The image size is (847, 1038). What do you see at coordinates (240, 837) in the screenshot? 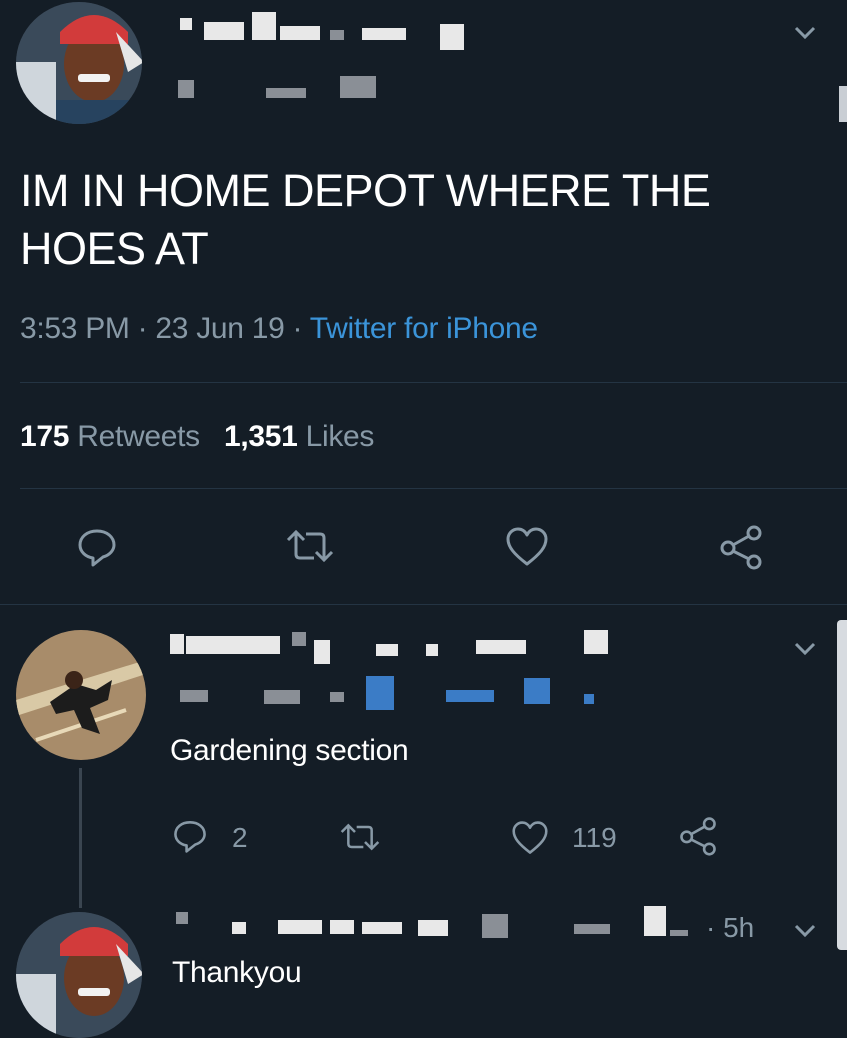
I see `reply-reply-count: 2` at bounding box center [240, 837].